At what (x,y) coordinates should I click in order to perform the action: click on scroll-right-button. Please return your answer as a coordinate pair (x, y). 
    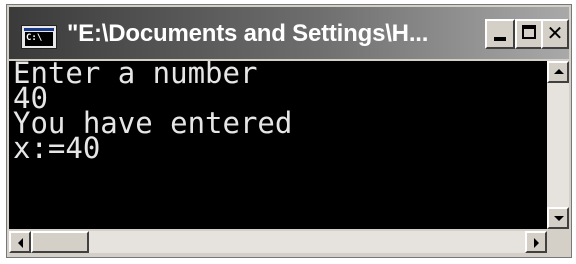
    Looking at the image, I should click on (536, 242).